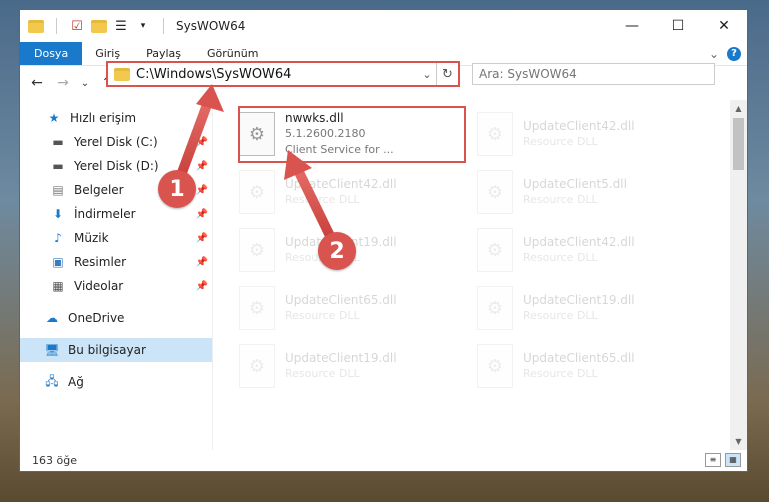 This screenshot has width=769, height=502. What do you see at coordinates (63, 83) in the screenshot?
I see `forward-button: →` at bounding box center [63, 83].